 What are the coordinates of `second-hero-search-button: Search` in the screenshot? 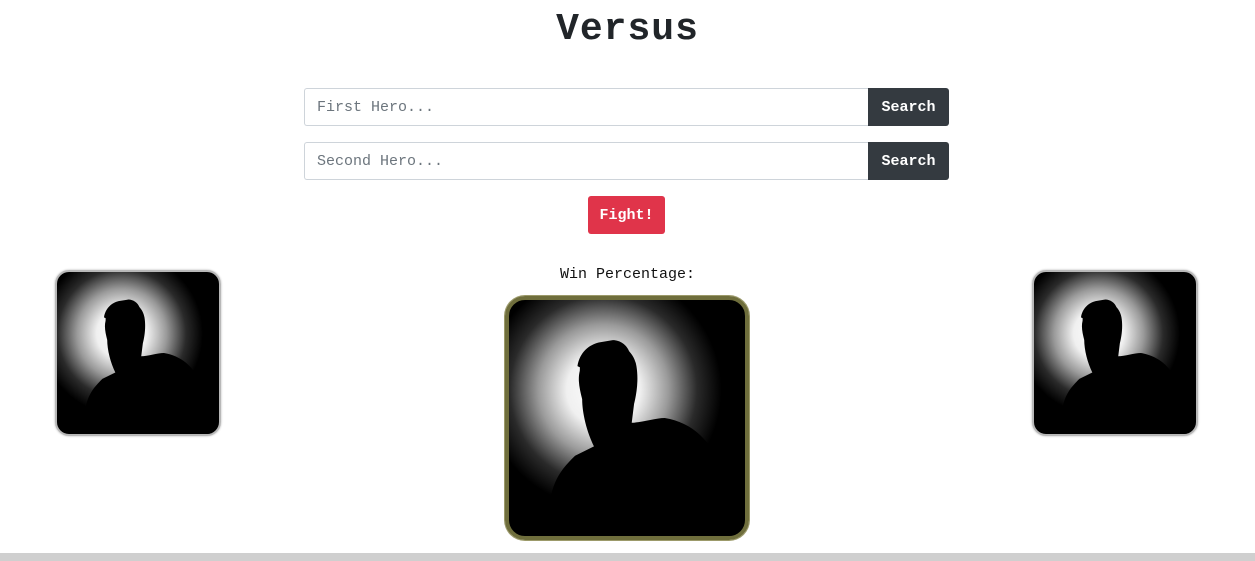 It's located at (908, 161).